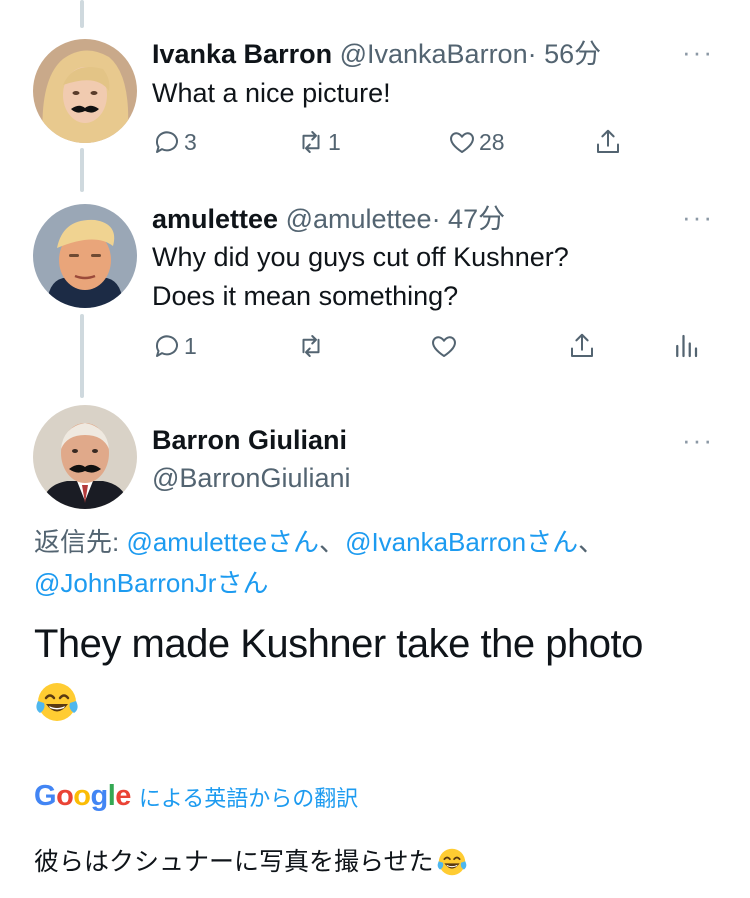  Describe the element at coordinates (293, 542) in the screenshot. I see `reply-to-suffix-1: さん` at that location.